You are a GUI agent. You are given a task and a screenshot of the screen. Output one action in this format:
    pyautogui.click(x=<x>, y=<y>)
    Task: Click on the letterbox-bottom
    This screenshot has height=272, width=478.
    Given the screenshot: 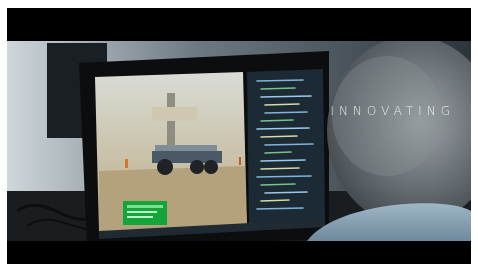 What is the action you would take?
    pyautogui.click(x=239, y=252)
    